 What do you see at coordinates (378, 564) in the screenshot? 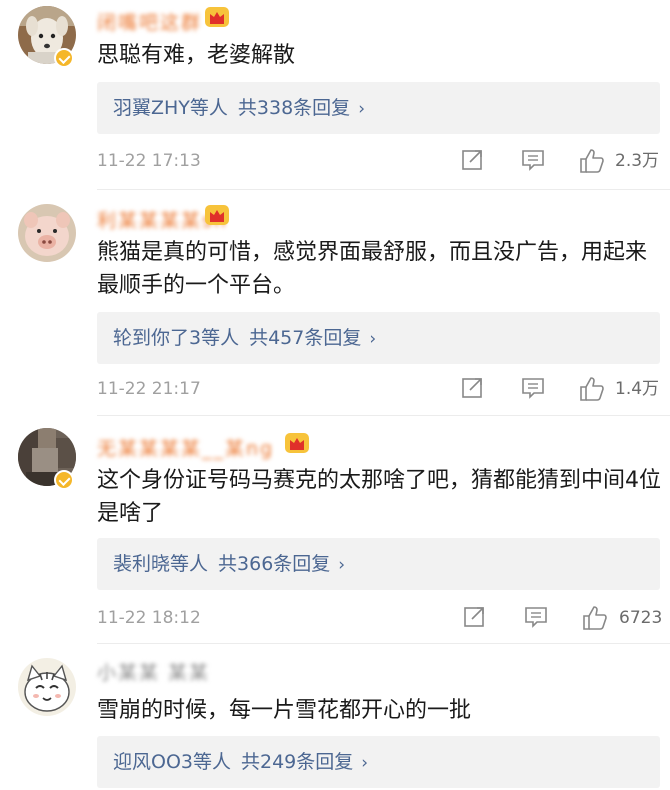
I see `replies-button: 裴利晓等人 共366条回复 ›` at bounding box center [378, 564].